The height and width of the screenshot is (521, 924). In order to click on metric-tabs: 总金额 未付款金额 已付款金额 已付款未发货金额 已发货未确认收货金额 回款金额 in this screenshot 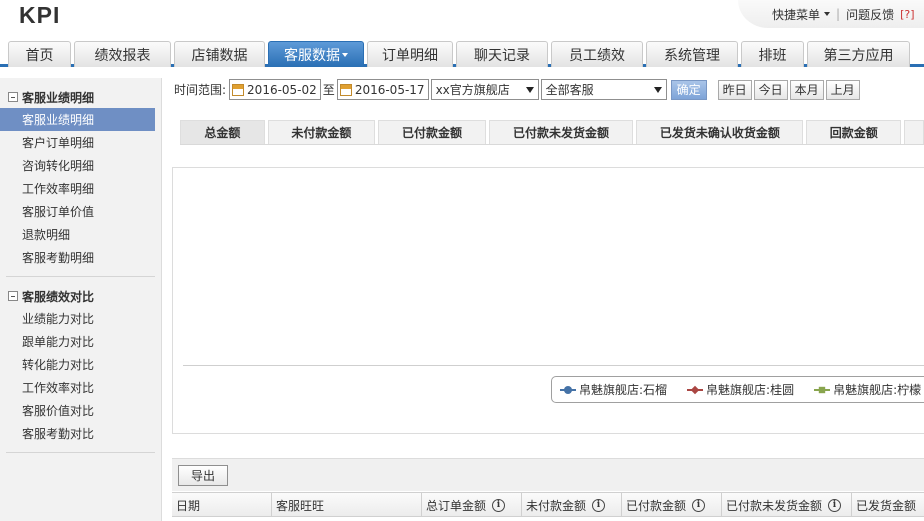, I will do `click(552, 132)`.